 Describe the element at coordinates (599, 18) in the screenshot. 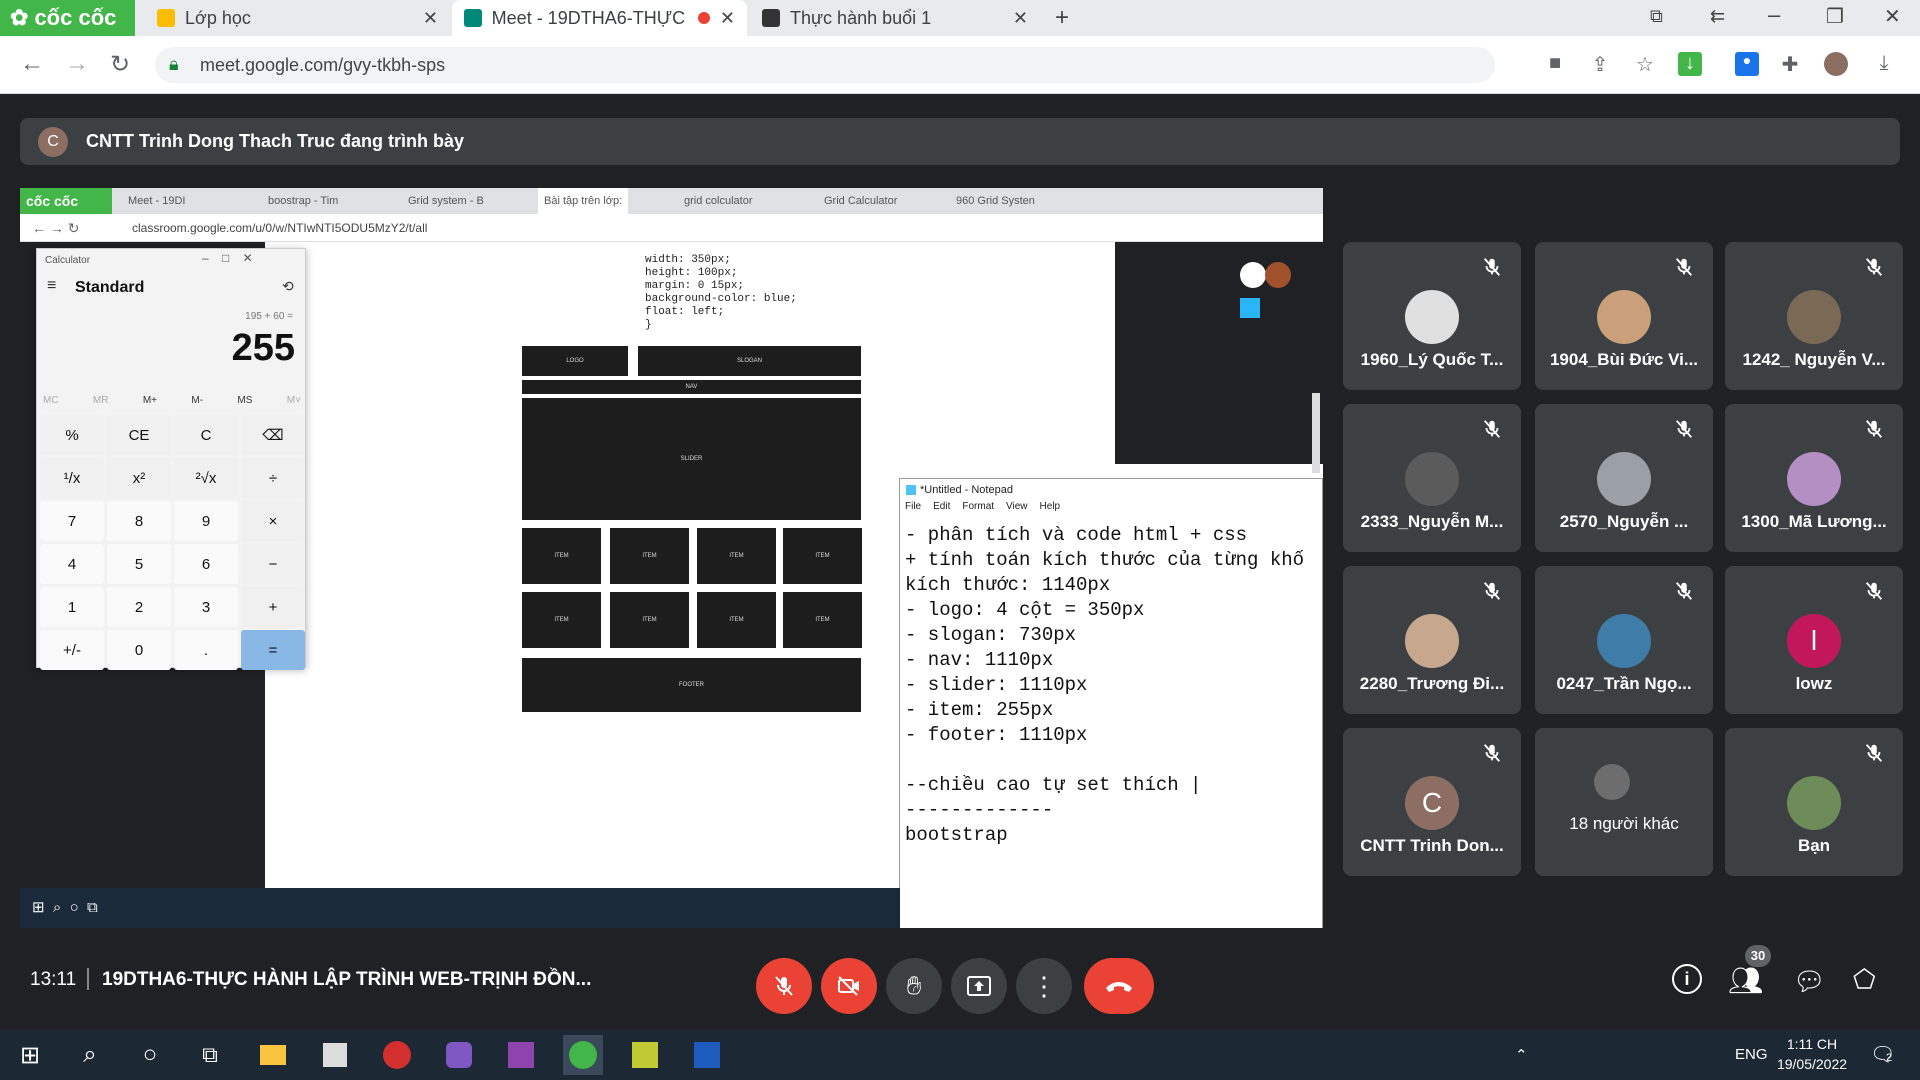

I see `tab-meet: Meet - 19DTHA6-THỰC H ✕` at that location.